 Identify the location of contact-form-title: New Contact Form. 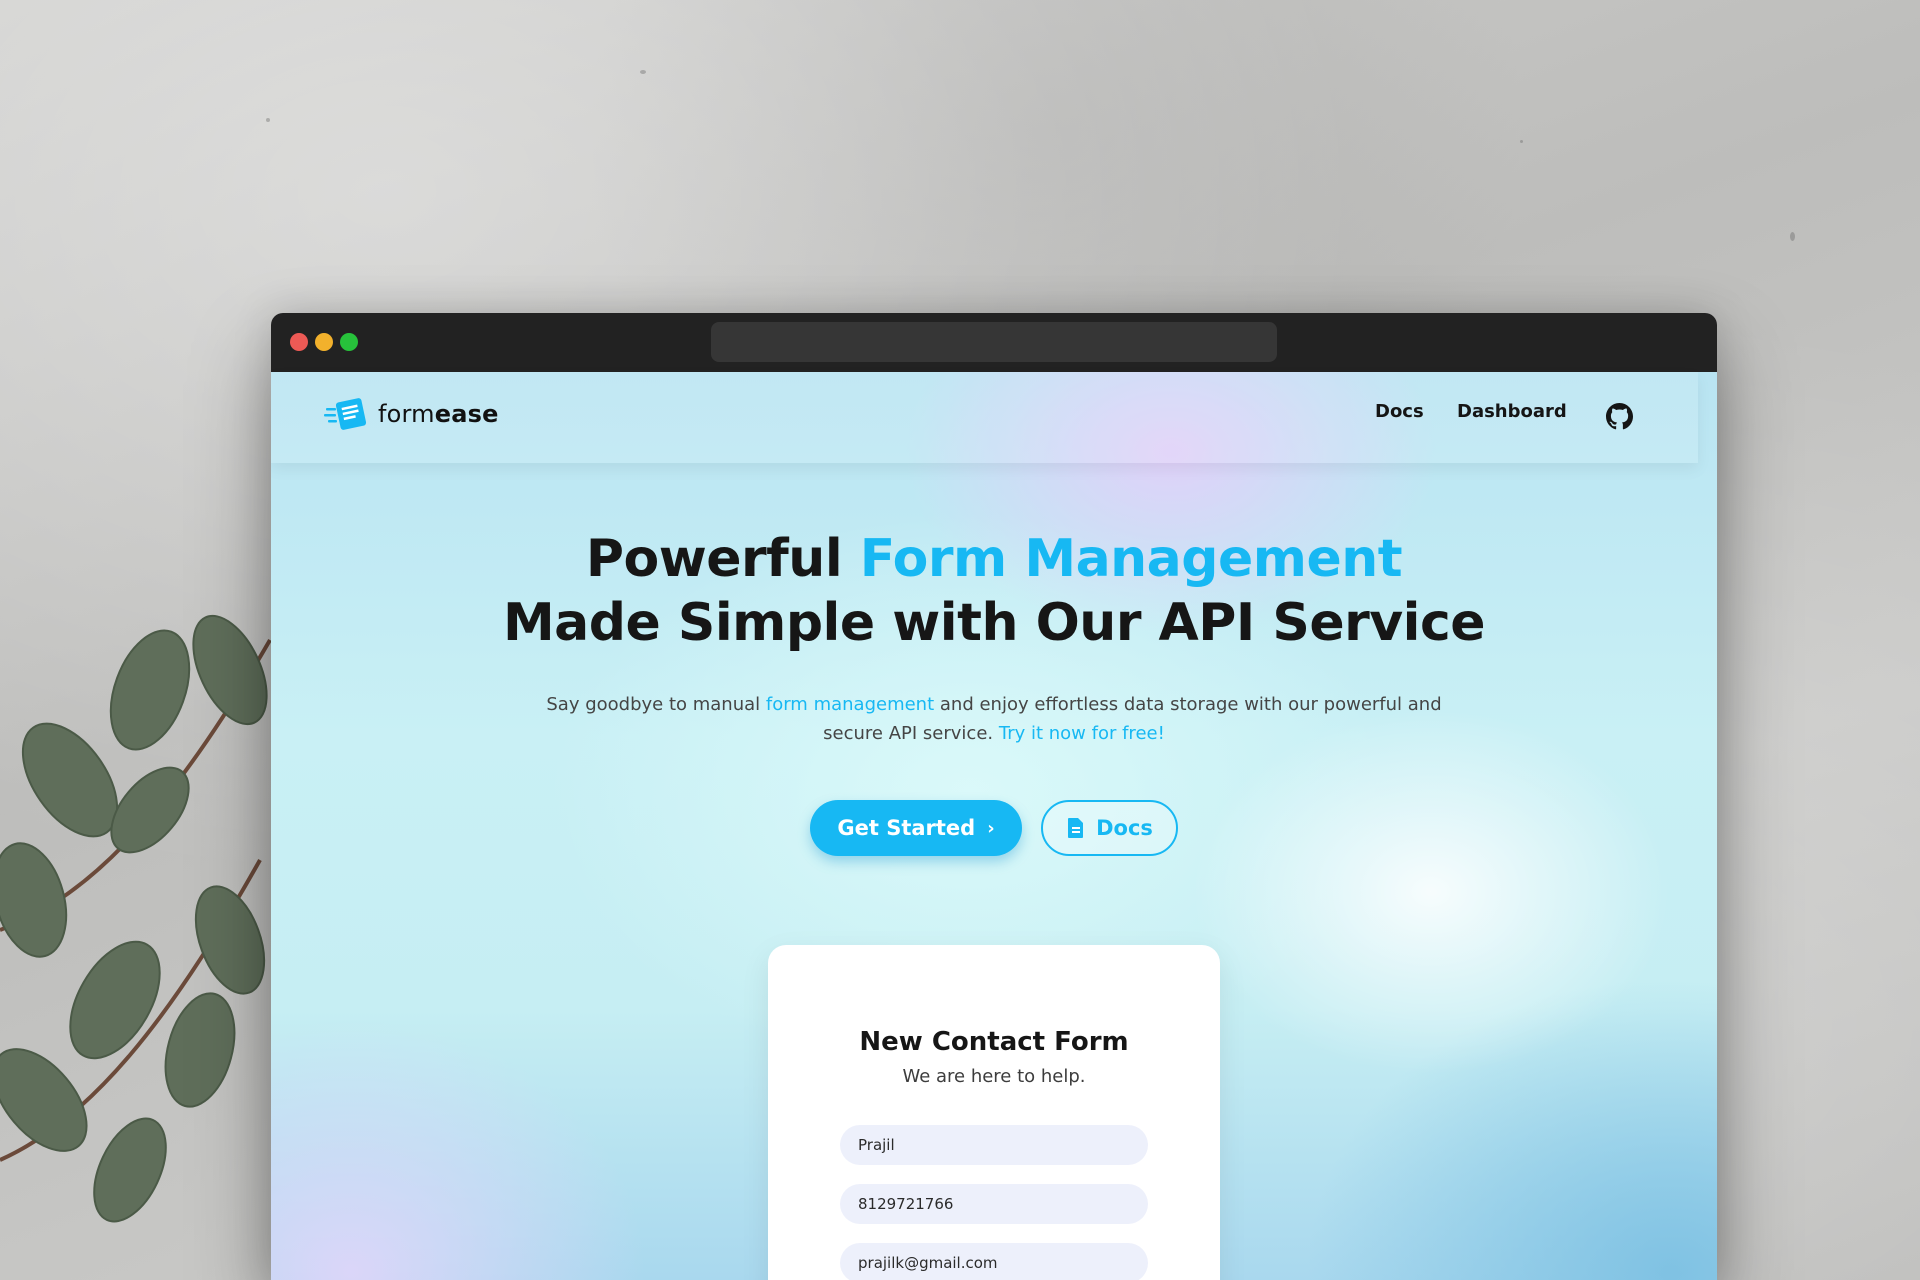
(994, 1042).